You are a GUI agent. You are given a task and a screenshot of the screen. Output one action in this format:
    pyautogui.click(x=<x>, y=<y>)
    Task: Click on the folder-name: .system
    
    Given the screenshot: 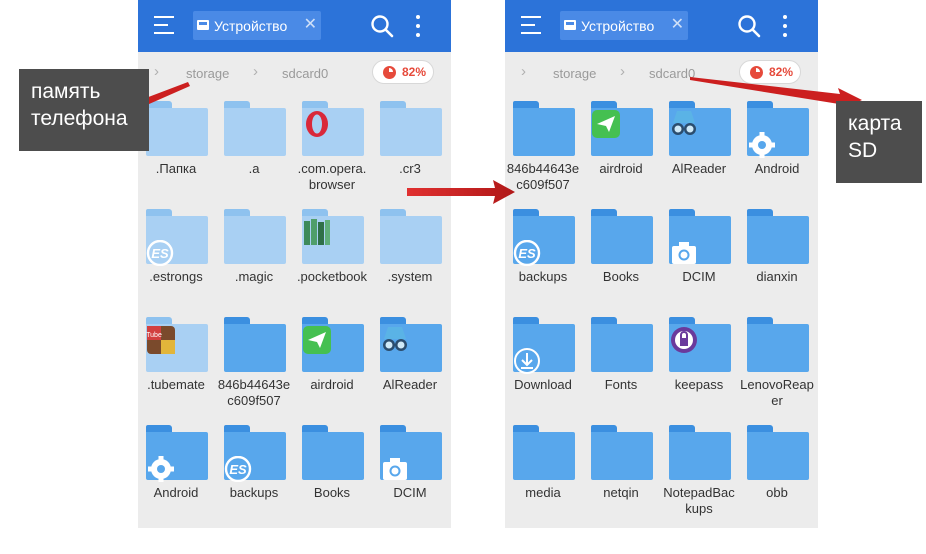 What is the action you would take?
    pyautogui.click(x=410, y=276)
    